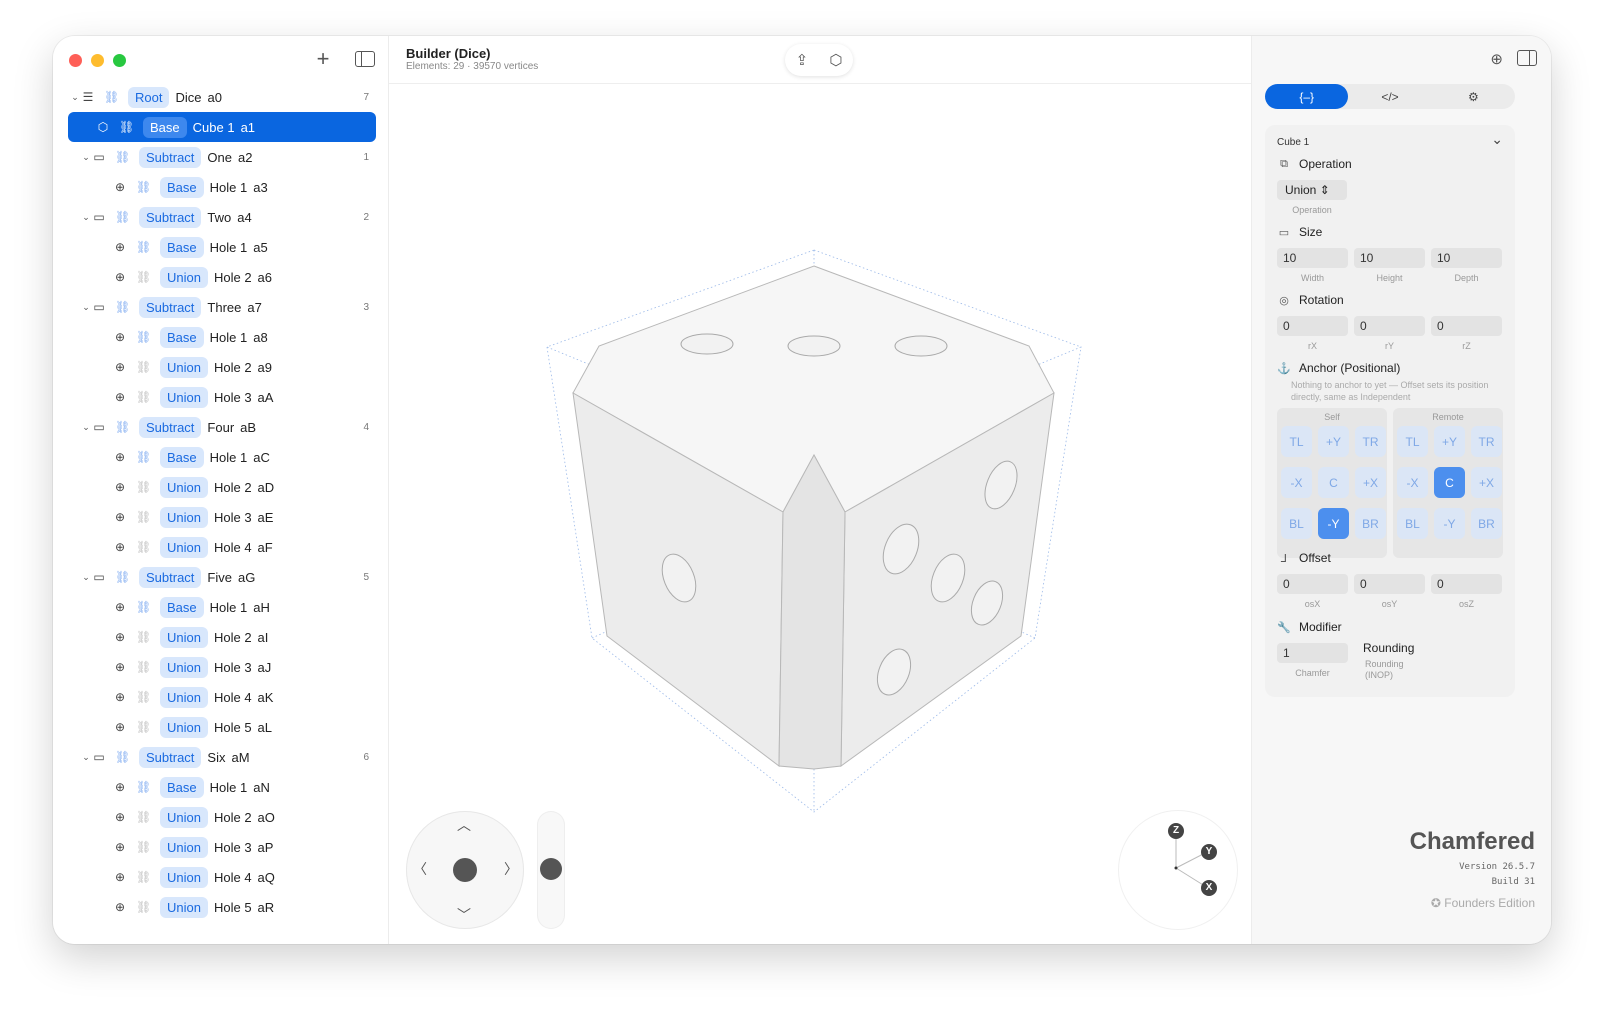 The image size is (1600, 1011). I want to click on tree-row: ⊕ ⛓ Union Hole 5 aR, so click(220, 907).